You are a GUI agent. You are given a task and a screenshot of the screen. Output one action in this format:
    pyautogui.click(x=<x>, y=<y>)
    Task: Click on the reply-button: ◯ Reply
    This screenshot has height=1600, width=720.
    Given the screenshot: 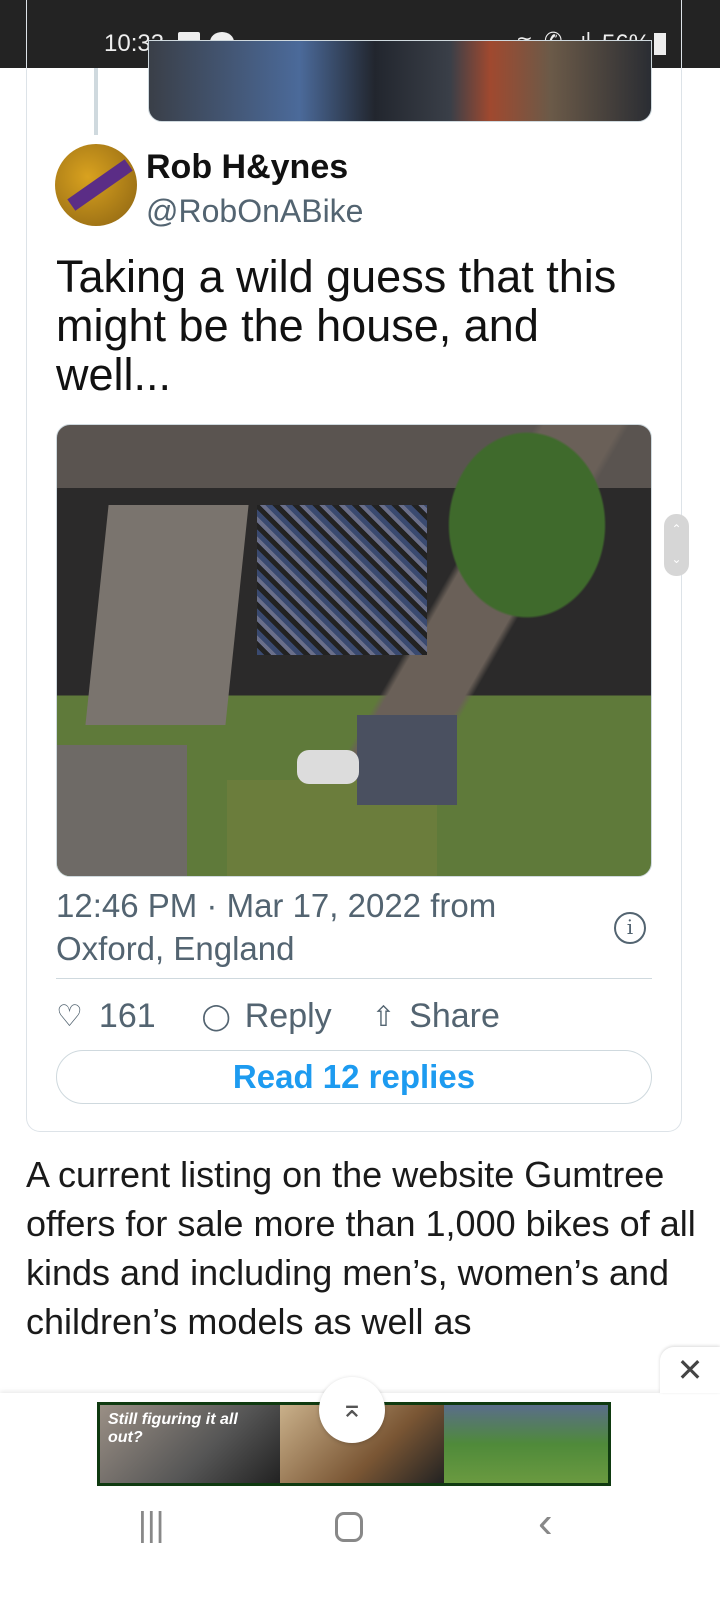 What is the action you would take?
    pyautogui.click(x=267, y=1016)
    